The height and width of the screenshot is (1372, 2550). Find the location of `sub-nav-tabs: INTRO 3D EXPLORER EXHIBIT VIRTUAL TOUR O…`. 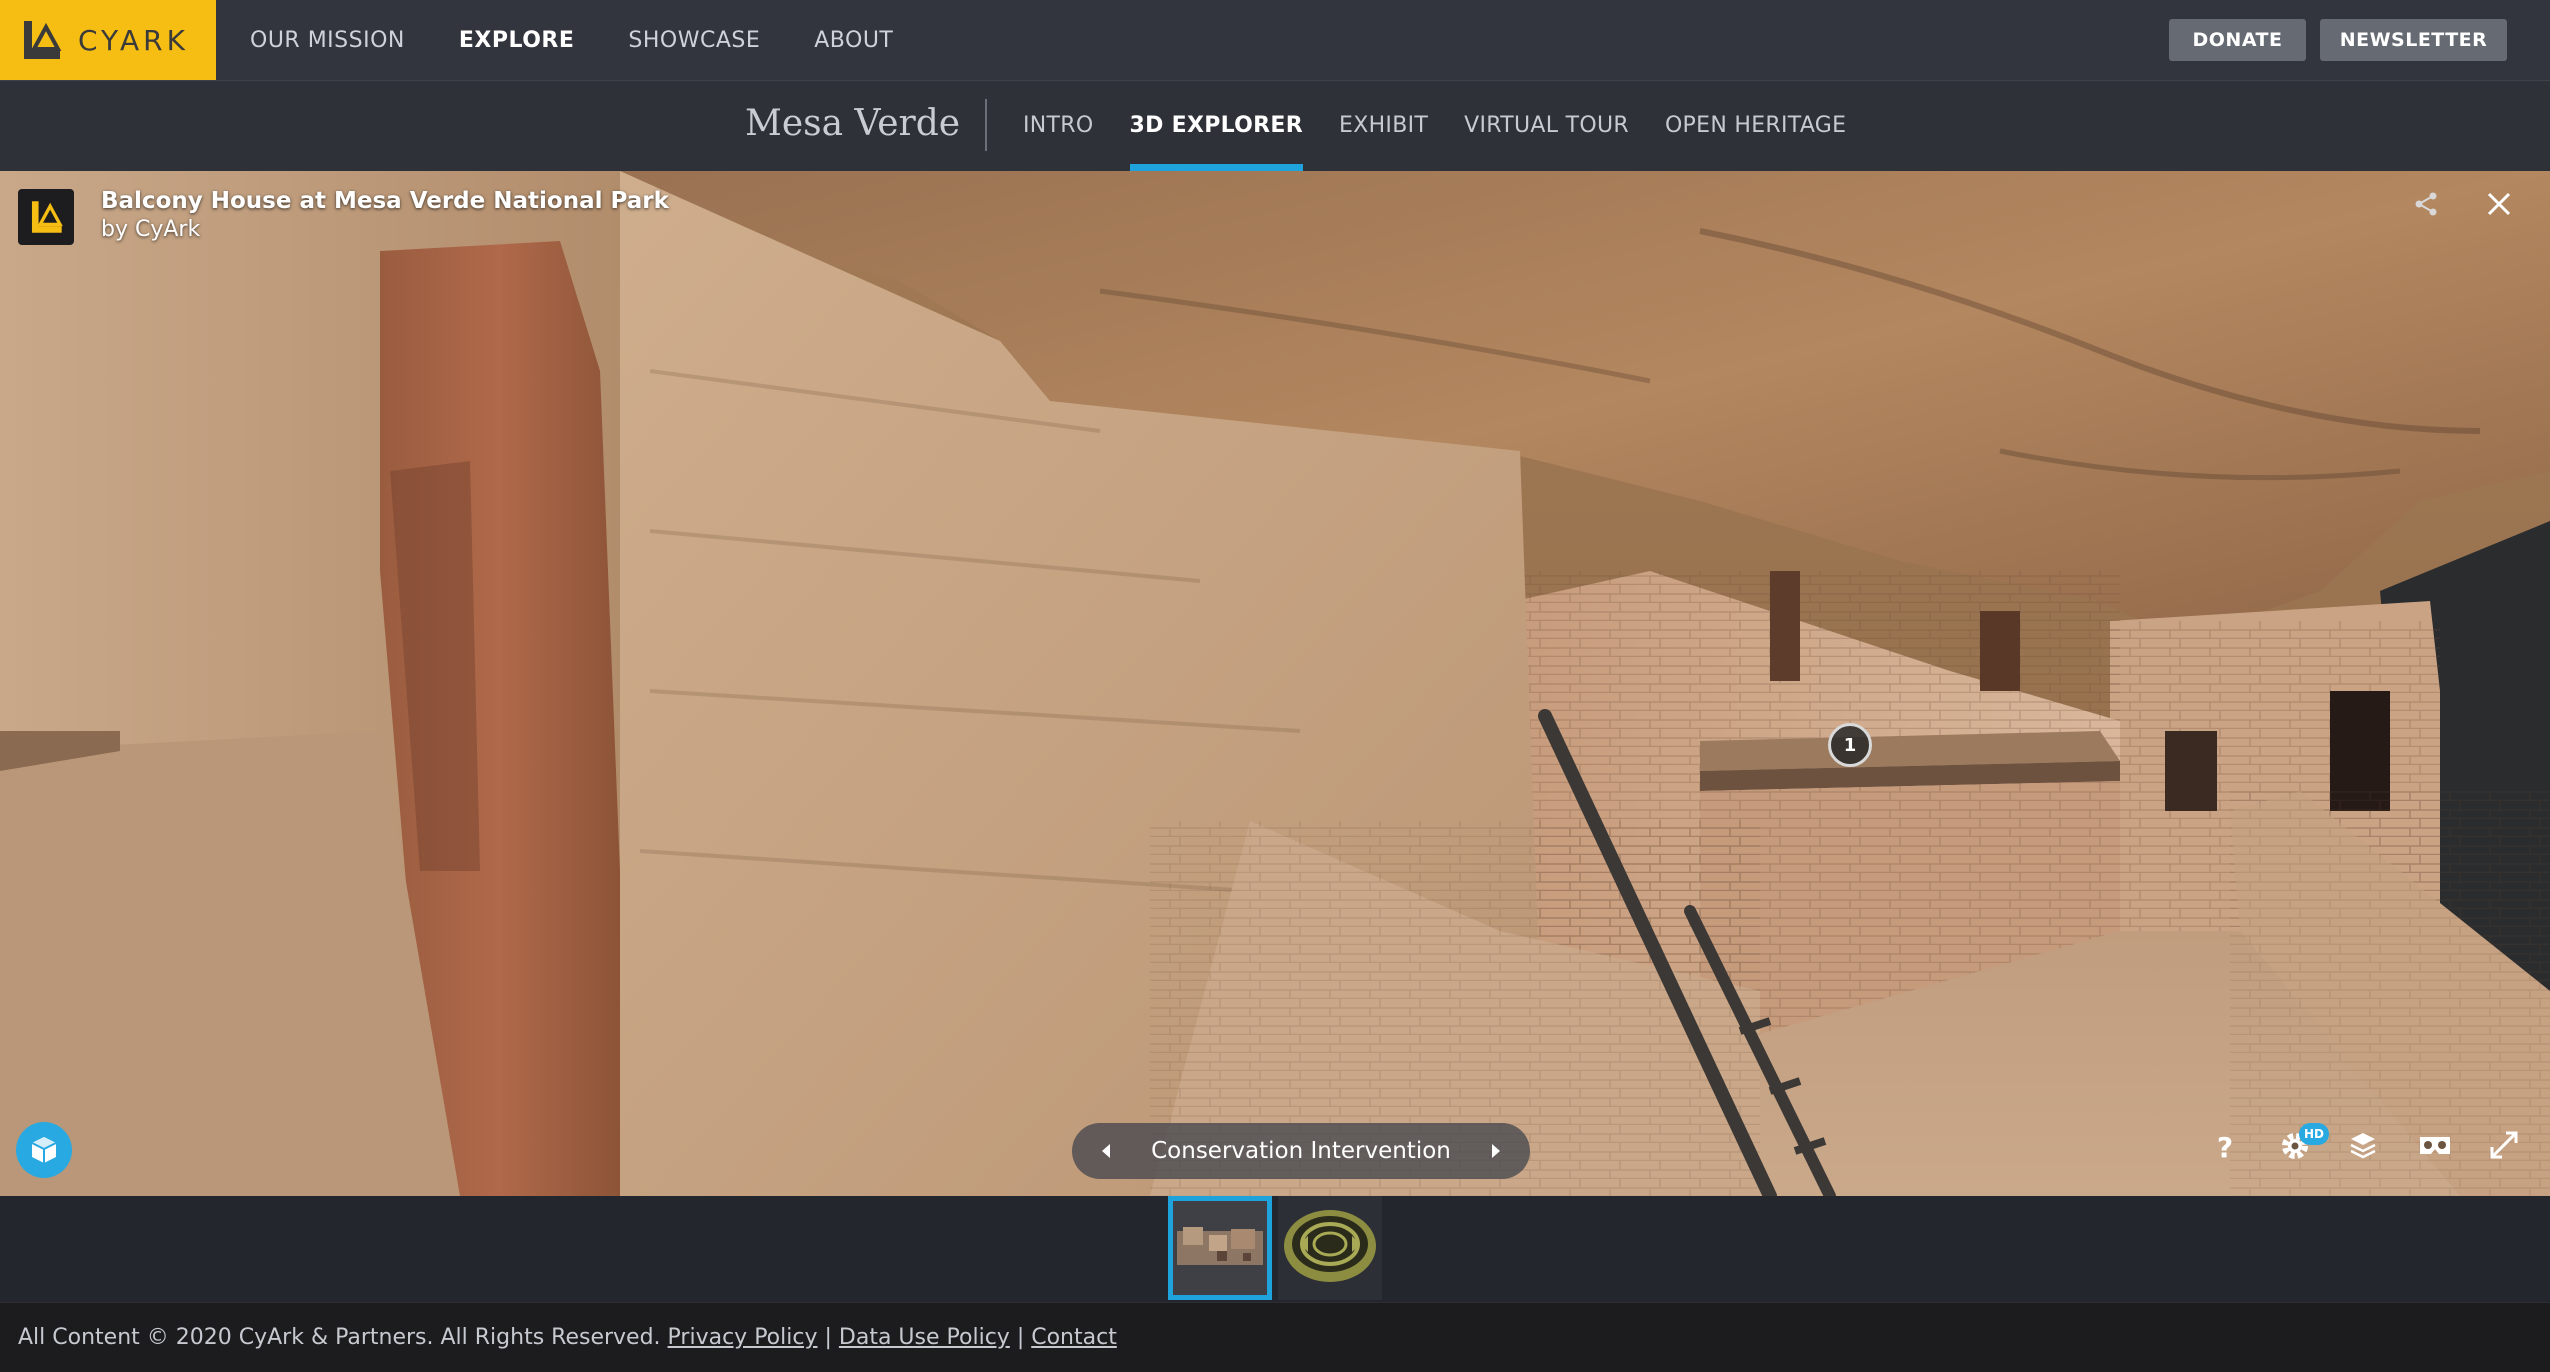

sub-nav-tabs: INTRO 3D EXPLORER EXHIBIT VIRTUAL TOUR O… is located at coordinates (1434, 126).